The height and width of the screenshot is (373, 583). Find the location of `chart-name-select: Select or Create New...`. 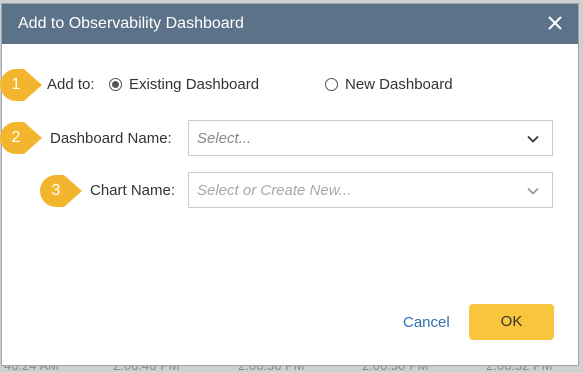

chart-name-select: Select or Create New... is located at coordinates (370, 190).